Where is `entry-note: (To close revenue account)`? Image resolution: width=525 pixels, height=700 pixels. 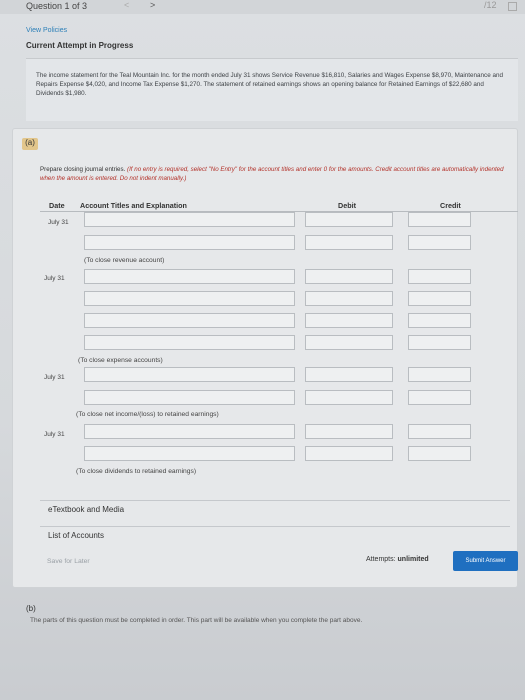 entry-note: (To close revenue account) is located at coordinates (124, 260).